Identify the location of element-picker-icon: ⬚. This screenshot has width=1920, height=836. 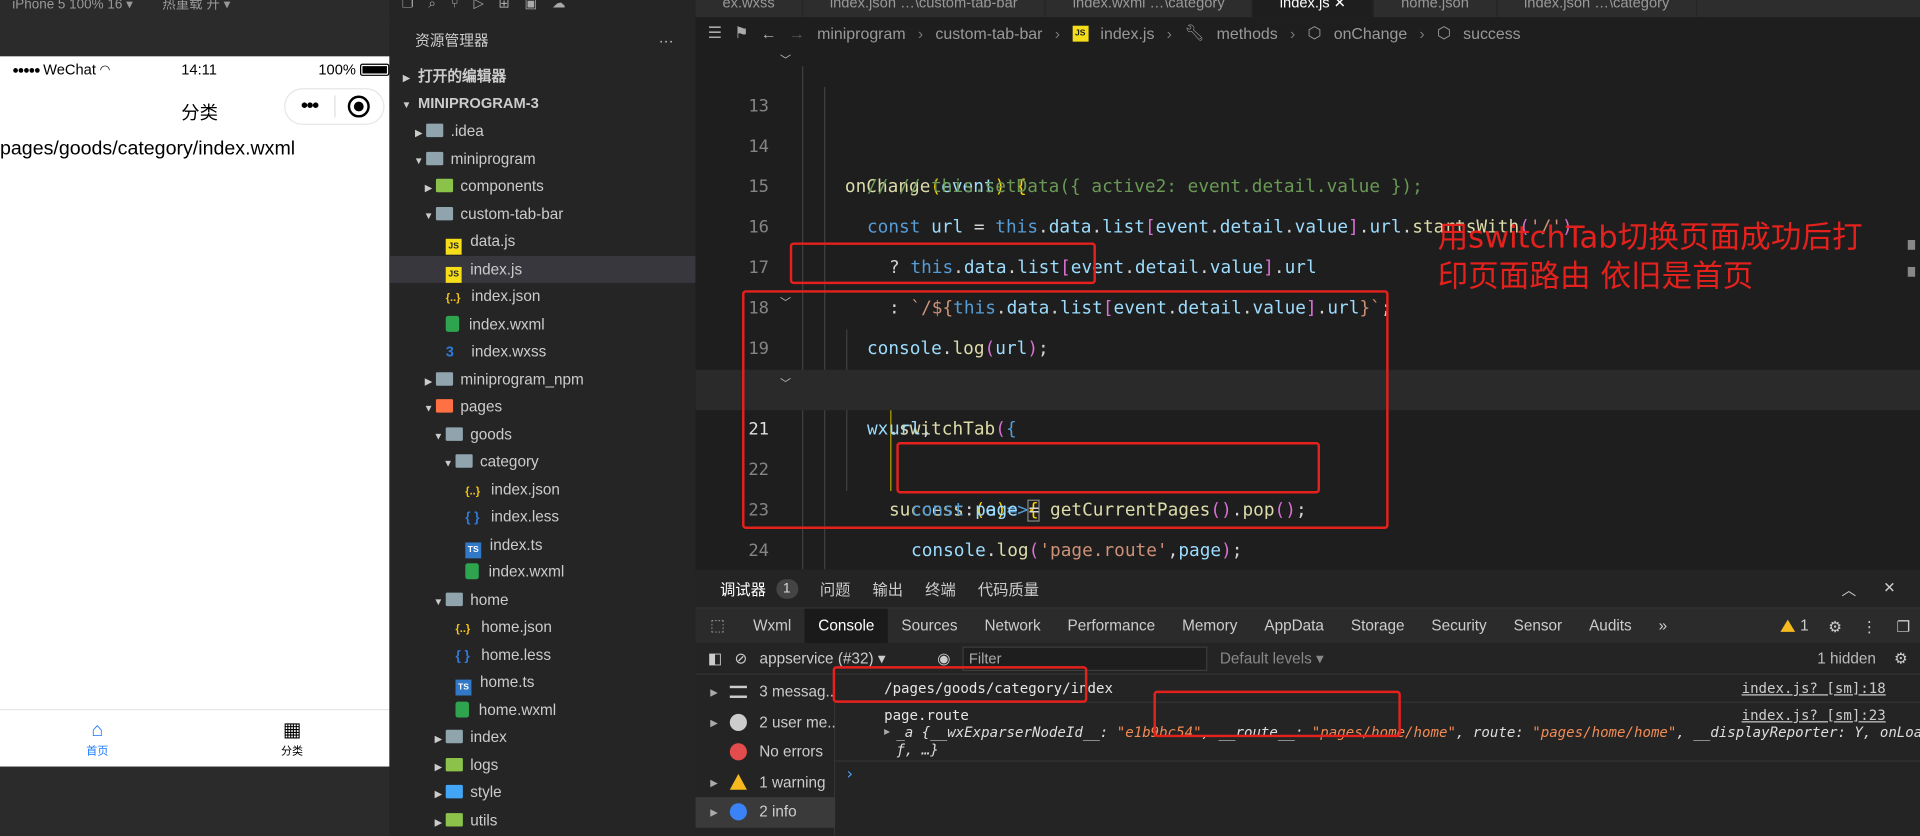
(718, 626).